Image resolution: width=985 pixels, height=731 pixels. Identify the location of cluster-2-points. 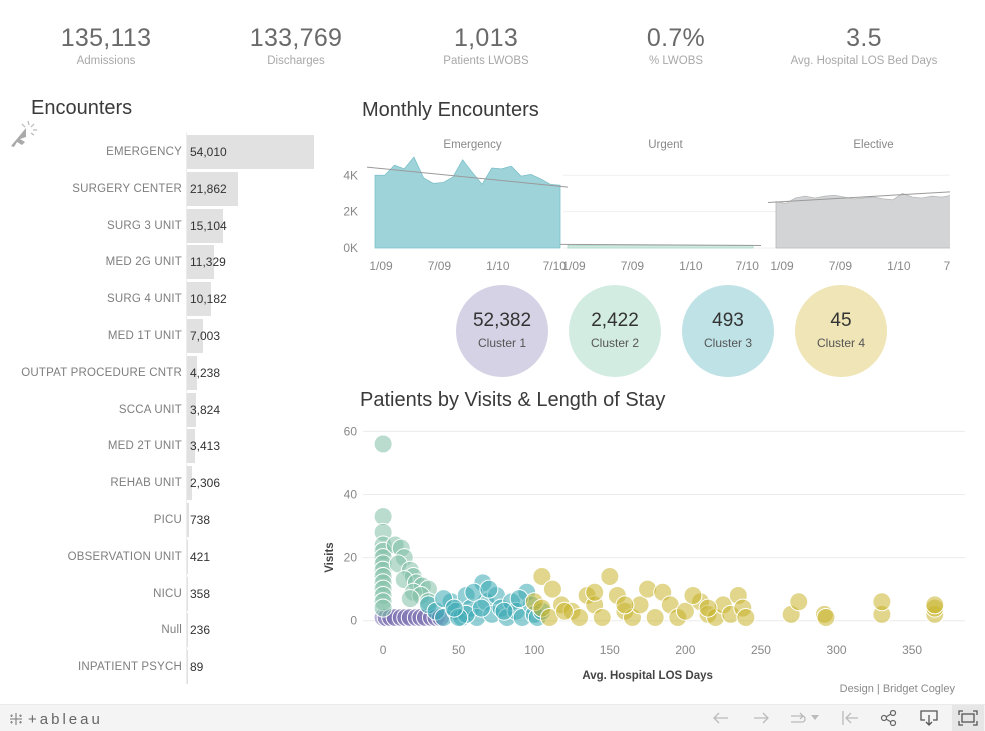
(405, 526).